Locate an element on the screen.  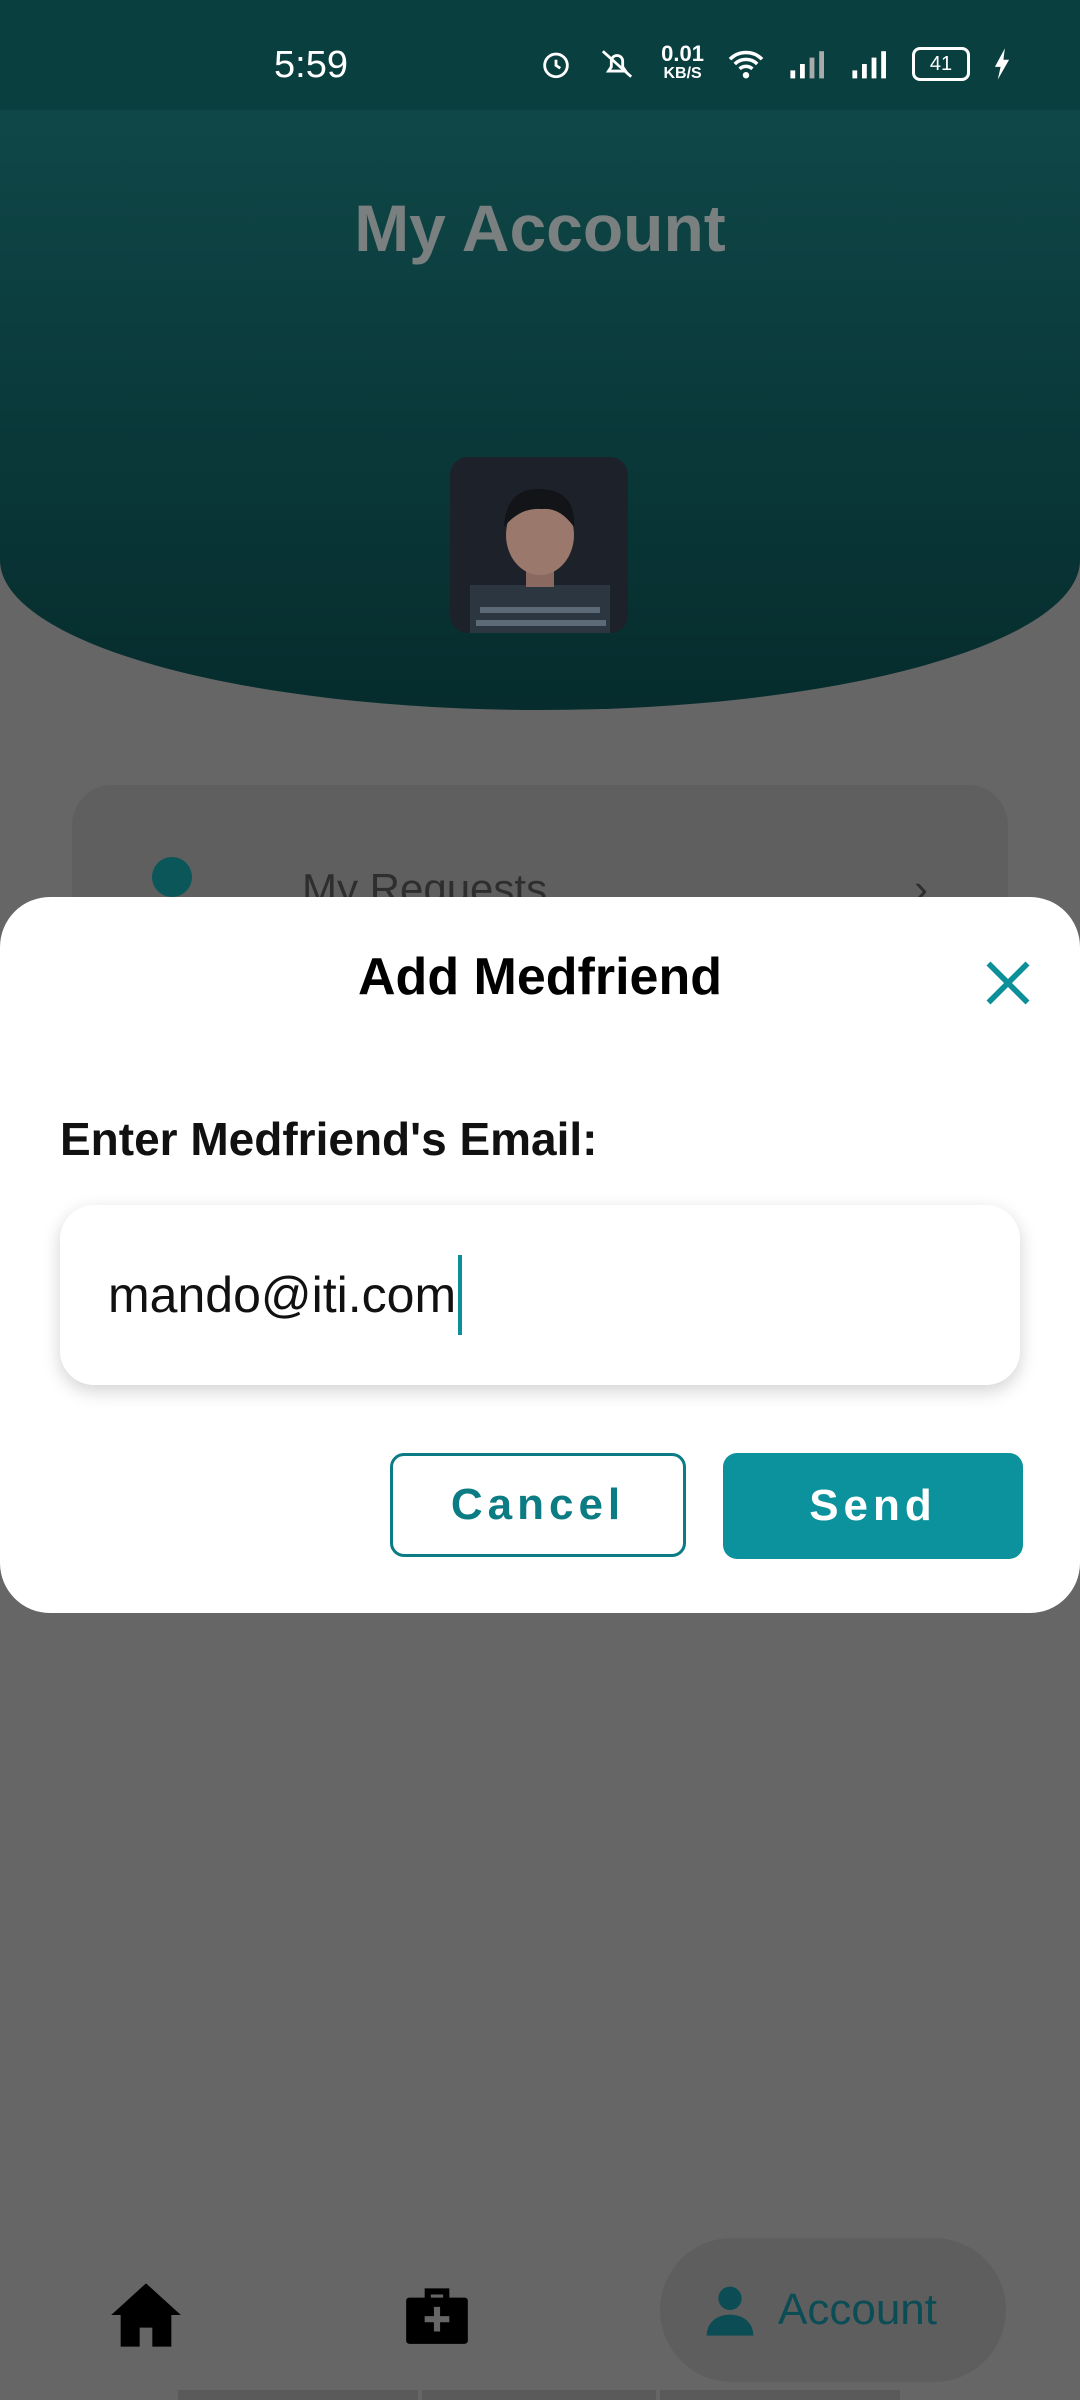
net-speed: 0.01 KB/S is located at coordinates (682, 62).